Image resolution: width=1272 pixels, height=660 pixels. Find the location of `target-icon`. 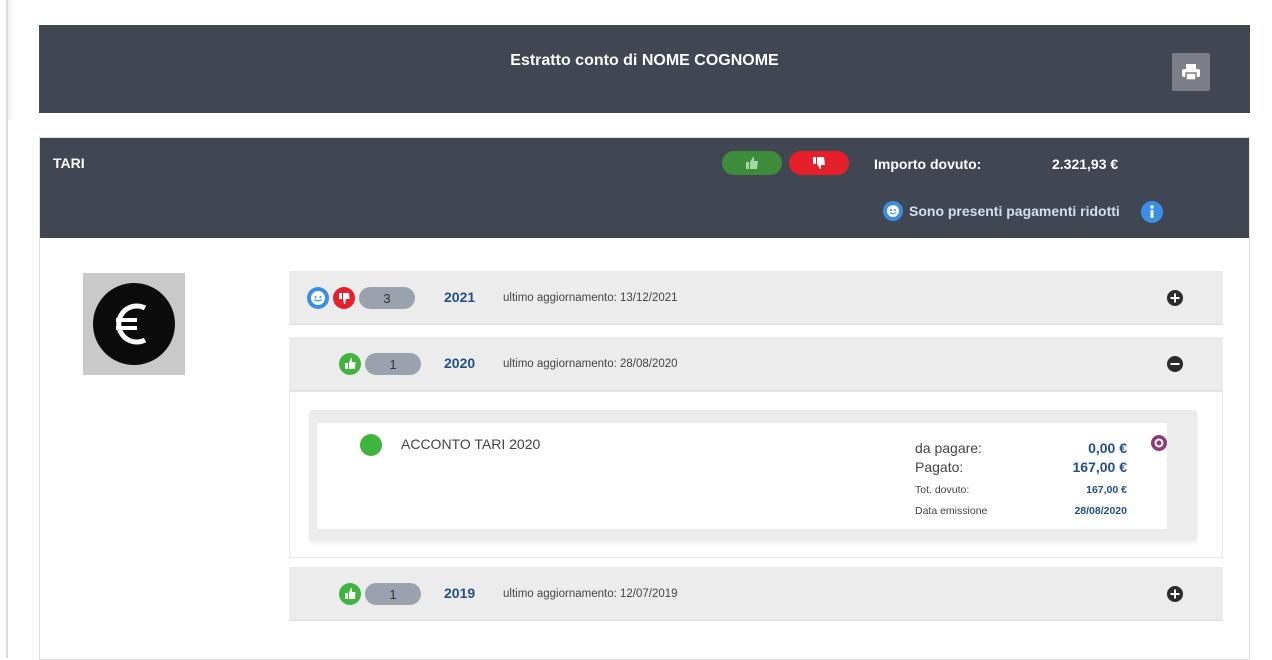

target-icon is located at coordinates (1159, 443).